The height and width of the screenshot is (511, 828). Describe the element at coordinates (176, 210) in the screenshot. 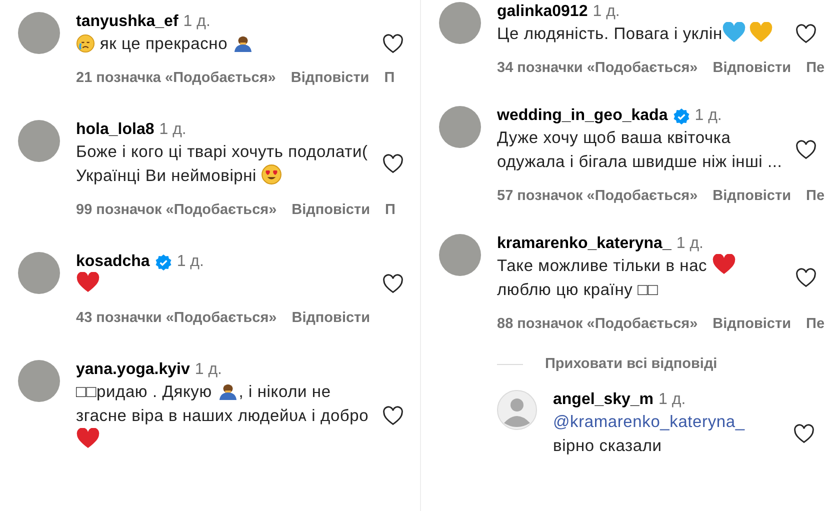

I see `like-count: 99 позначок «Подобається»` at that location.